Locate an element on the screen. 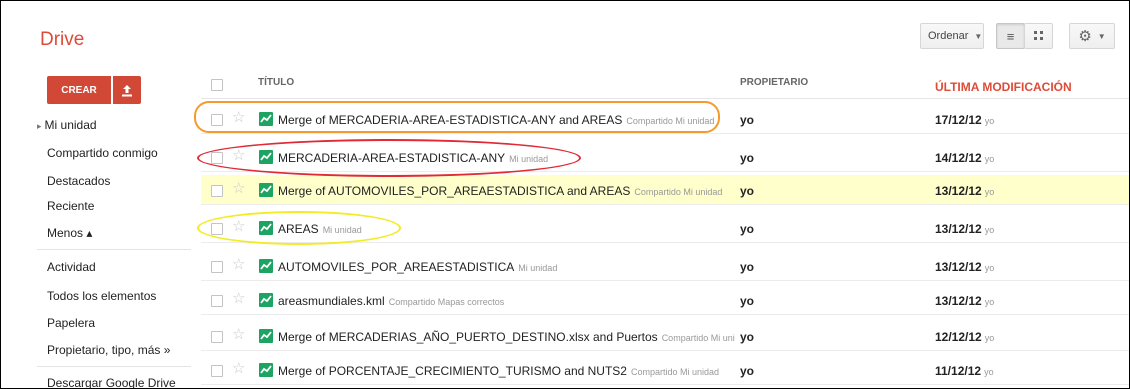  expand-arrow-icon: ▸ is located at coordinates (39, 126).